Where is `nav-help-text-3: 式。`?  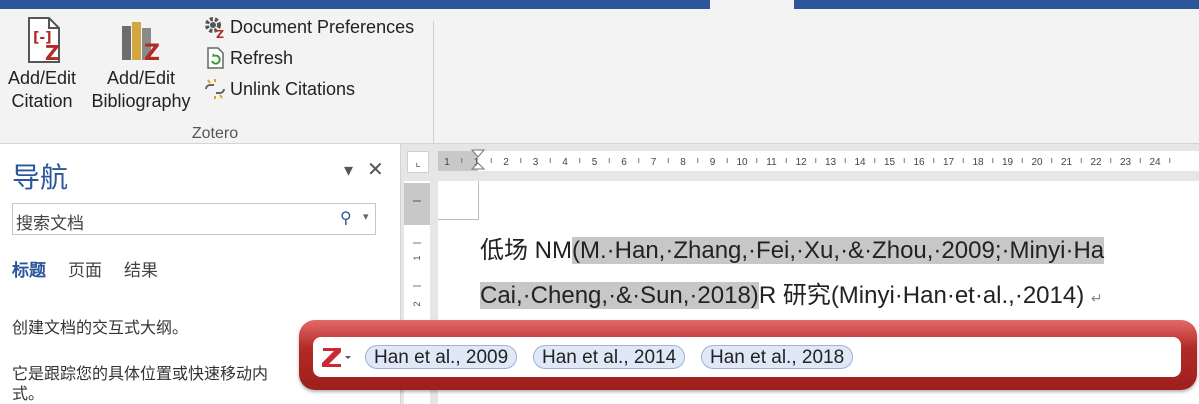
nav-help-text-3: 式。 is located at coordinates (28, 393).